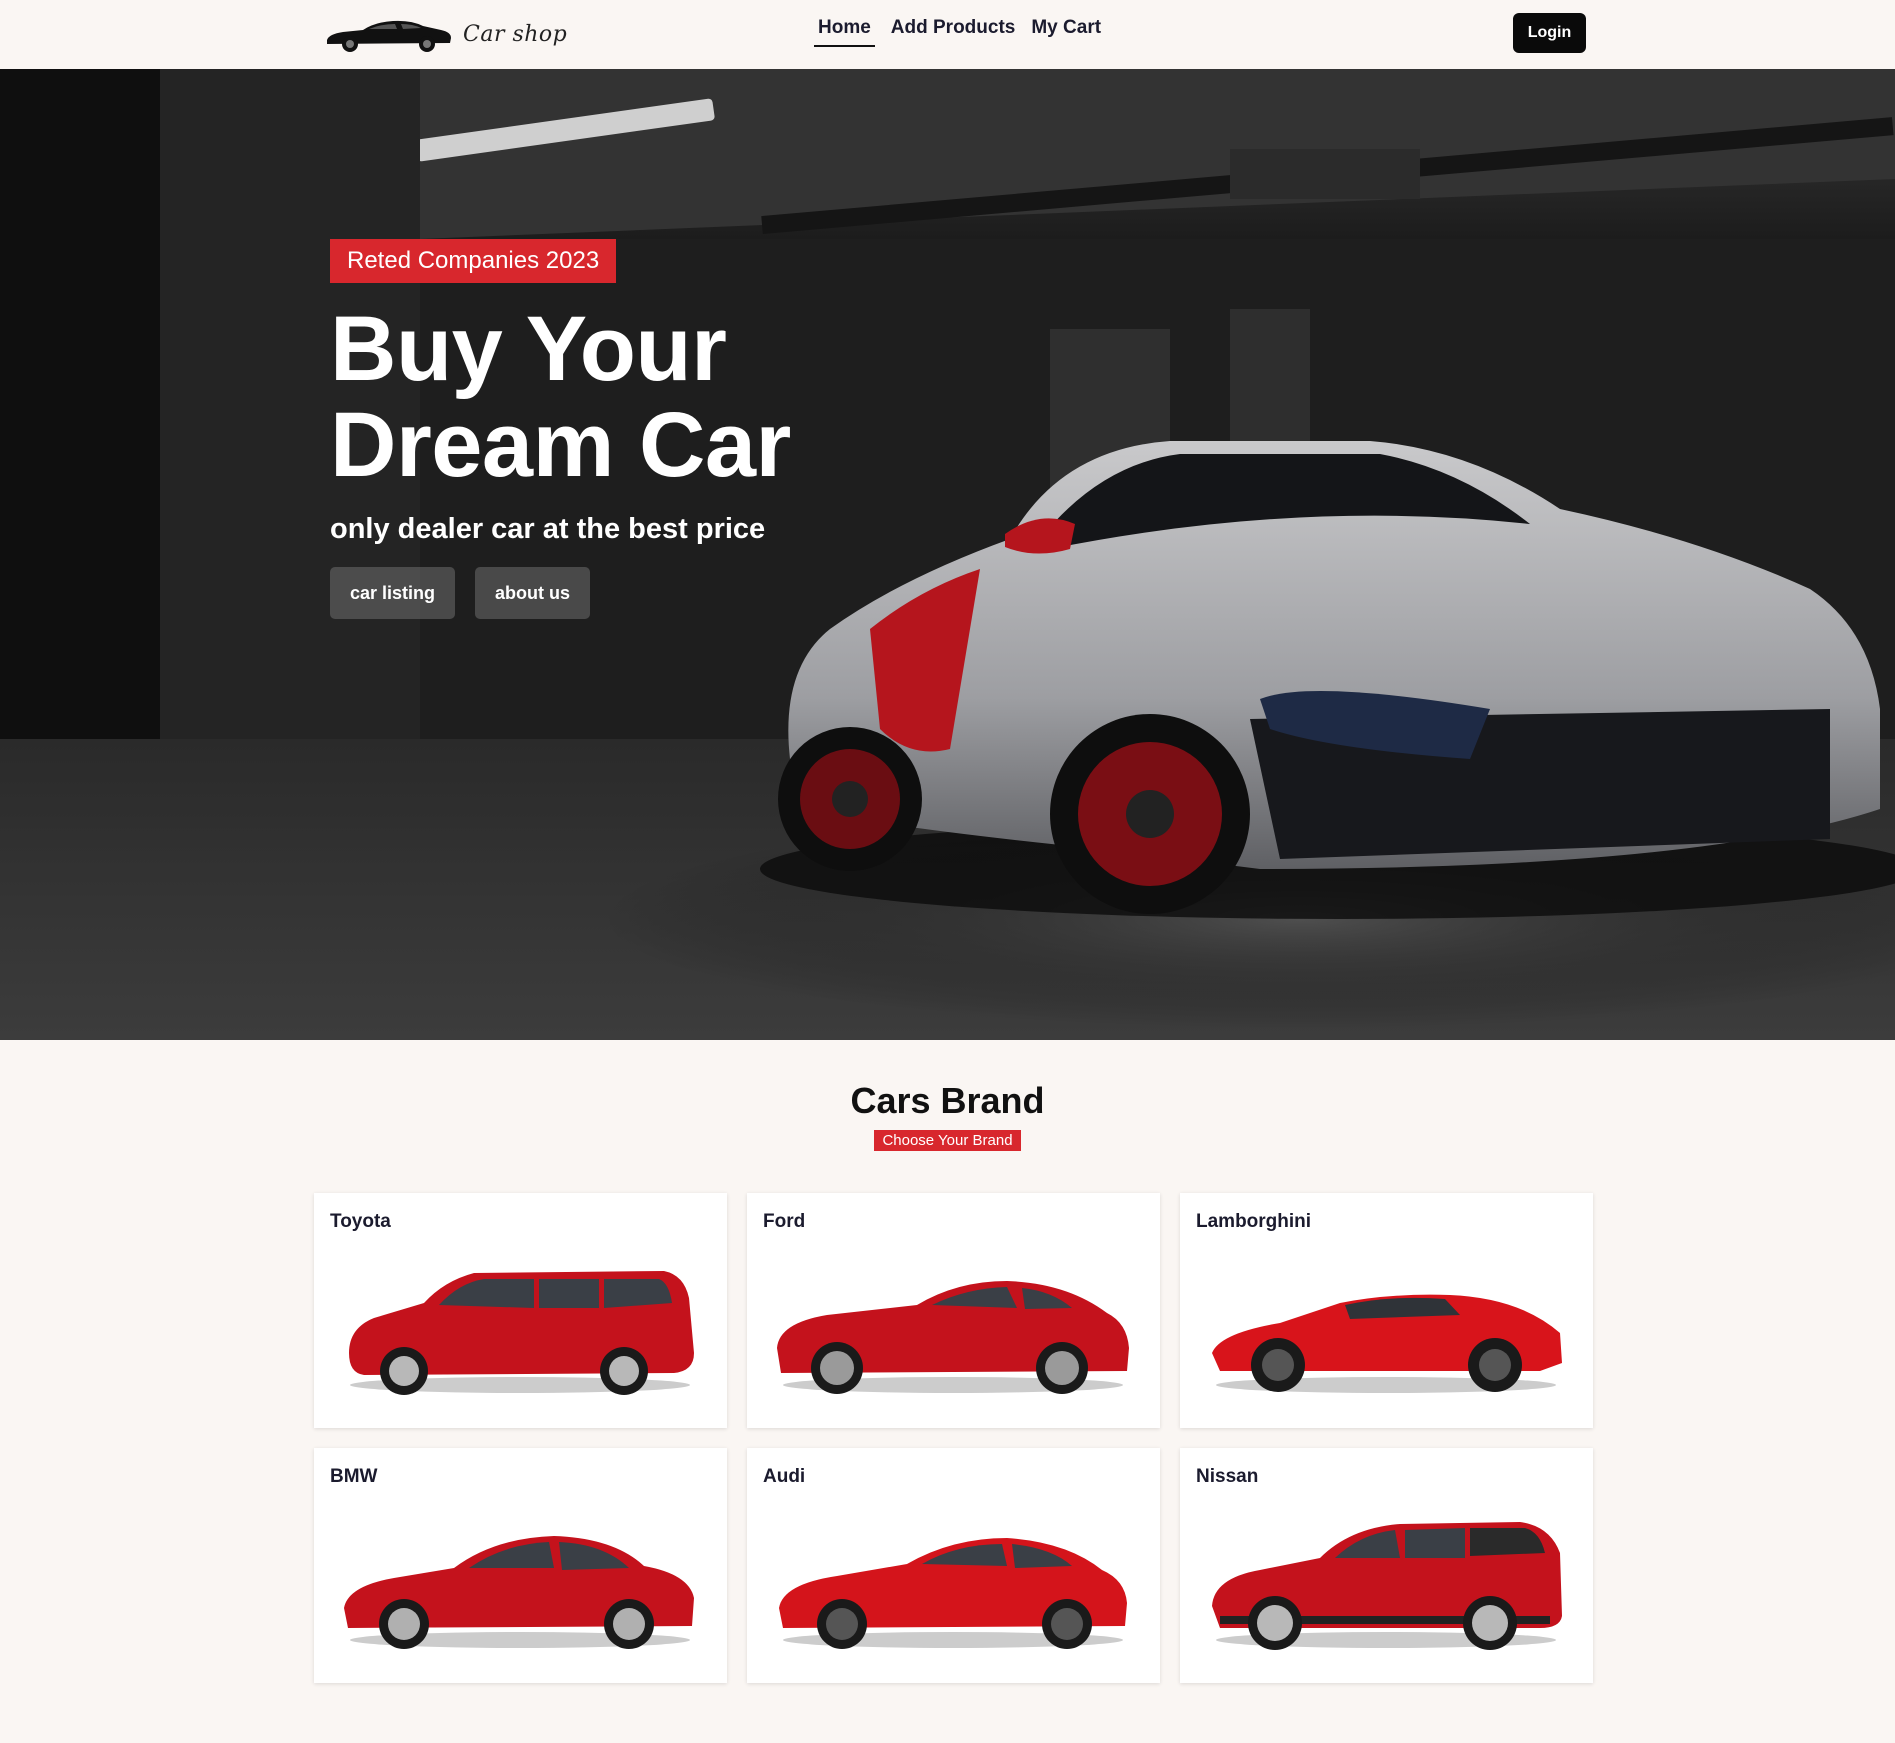  I want to click on lamborghini-car-image, so click(1387, 1343).